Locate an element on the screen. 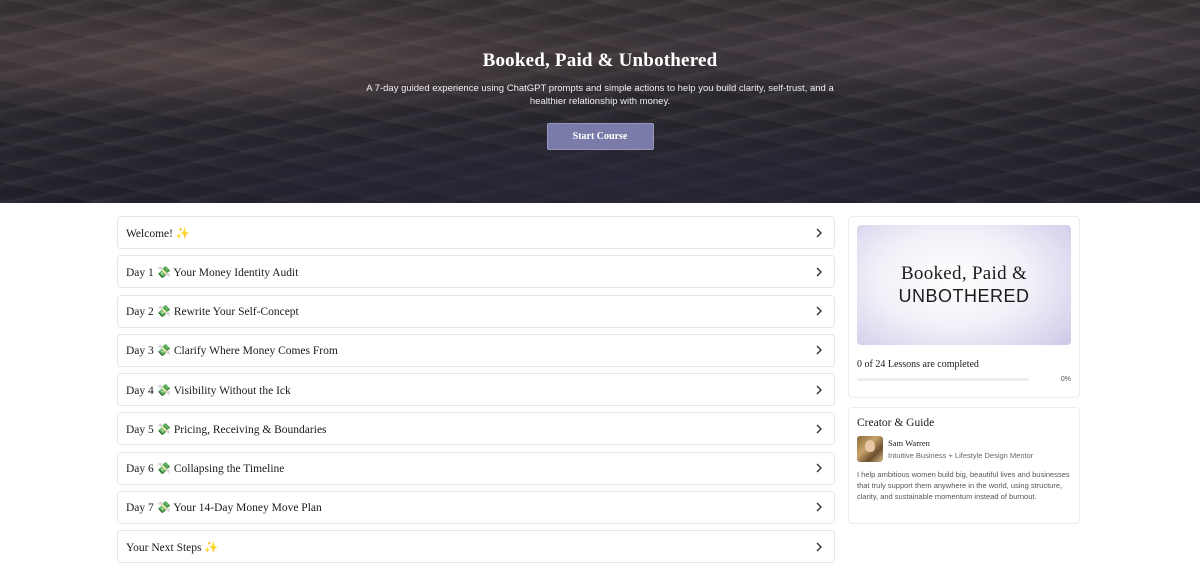  lesson-title: Your Next Steps ✨ is located at coordinates (172, 547).